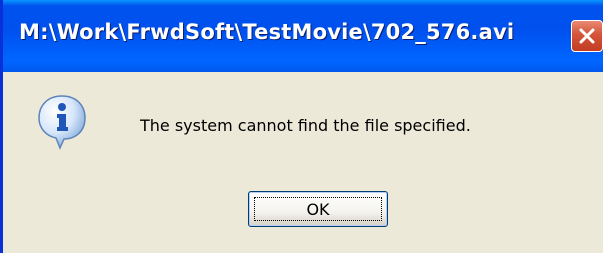 The image size is (603, 253). Describe the element at coordinates (267, 32) in the screenshot. I see `window-title: M:\Work\FrwdSoft\TestMovie\702_576.avi` at that location.